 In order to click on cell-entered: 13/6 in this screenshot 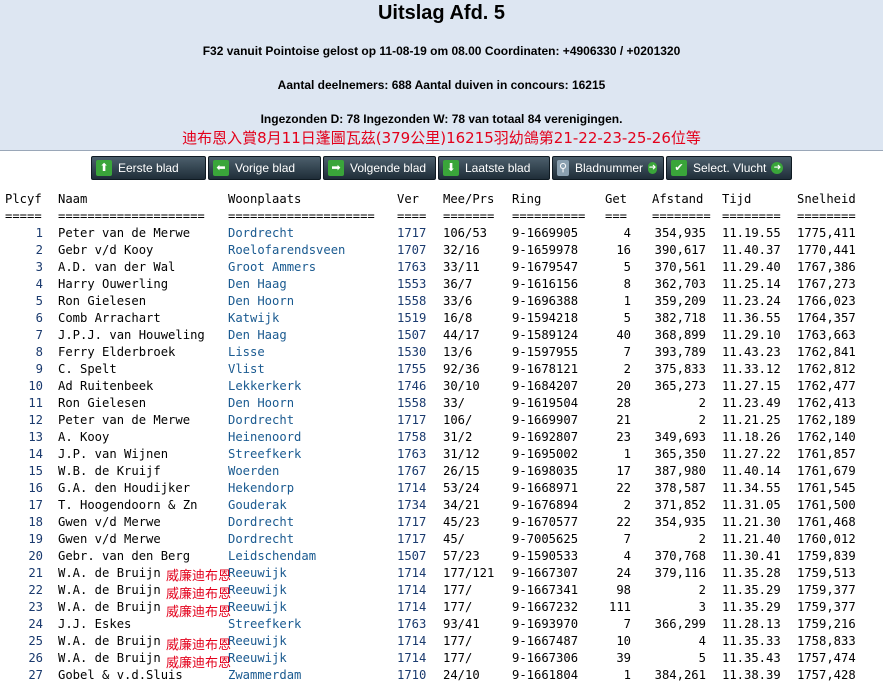, I will do `click(458, 352)`.